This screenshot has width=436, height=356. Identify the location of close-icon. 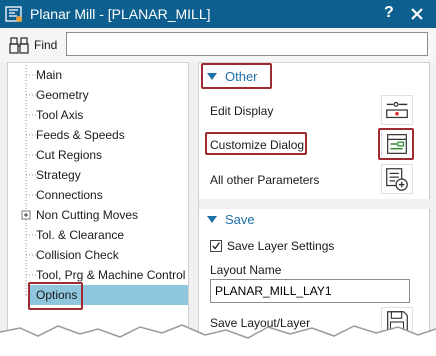
(417, 14).